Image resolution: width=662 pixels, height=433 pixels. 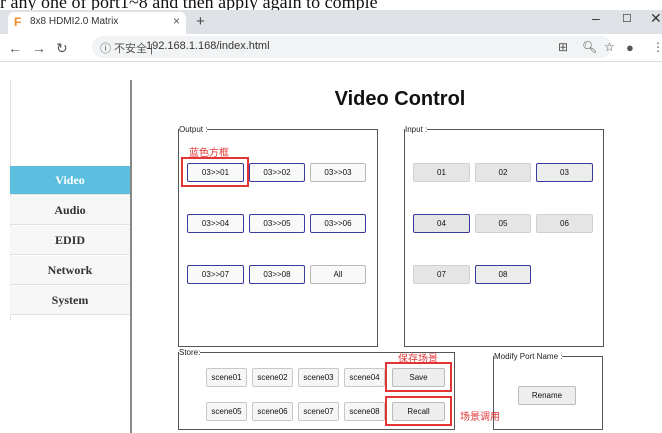 What do you see at coordinates (70, 270) in the screenshot?
I see `sidebar-item-network: Network` at bounding box center [70, 270].